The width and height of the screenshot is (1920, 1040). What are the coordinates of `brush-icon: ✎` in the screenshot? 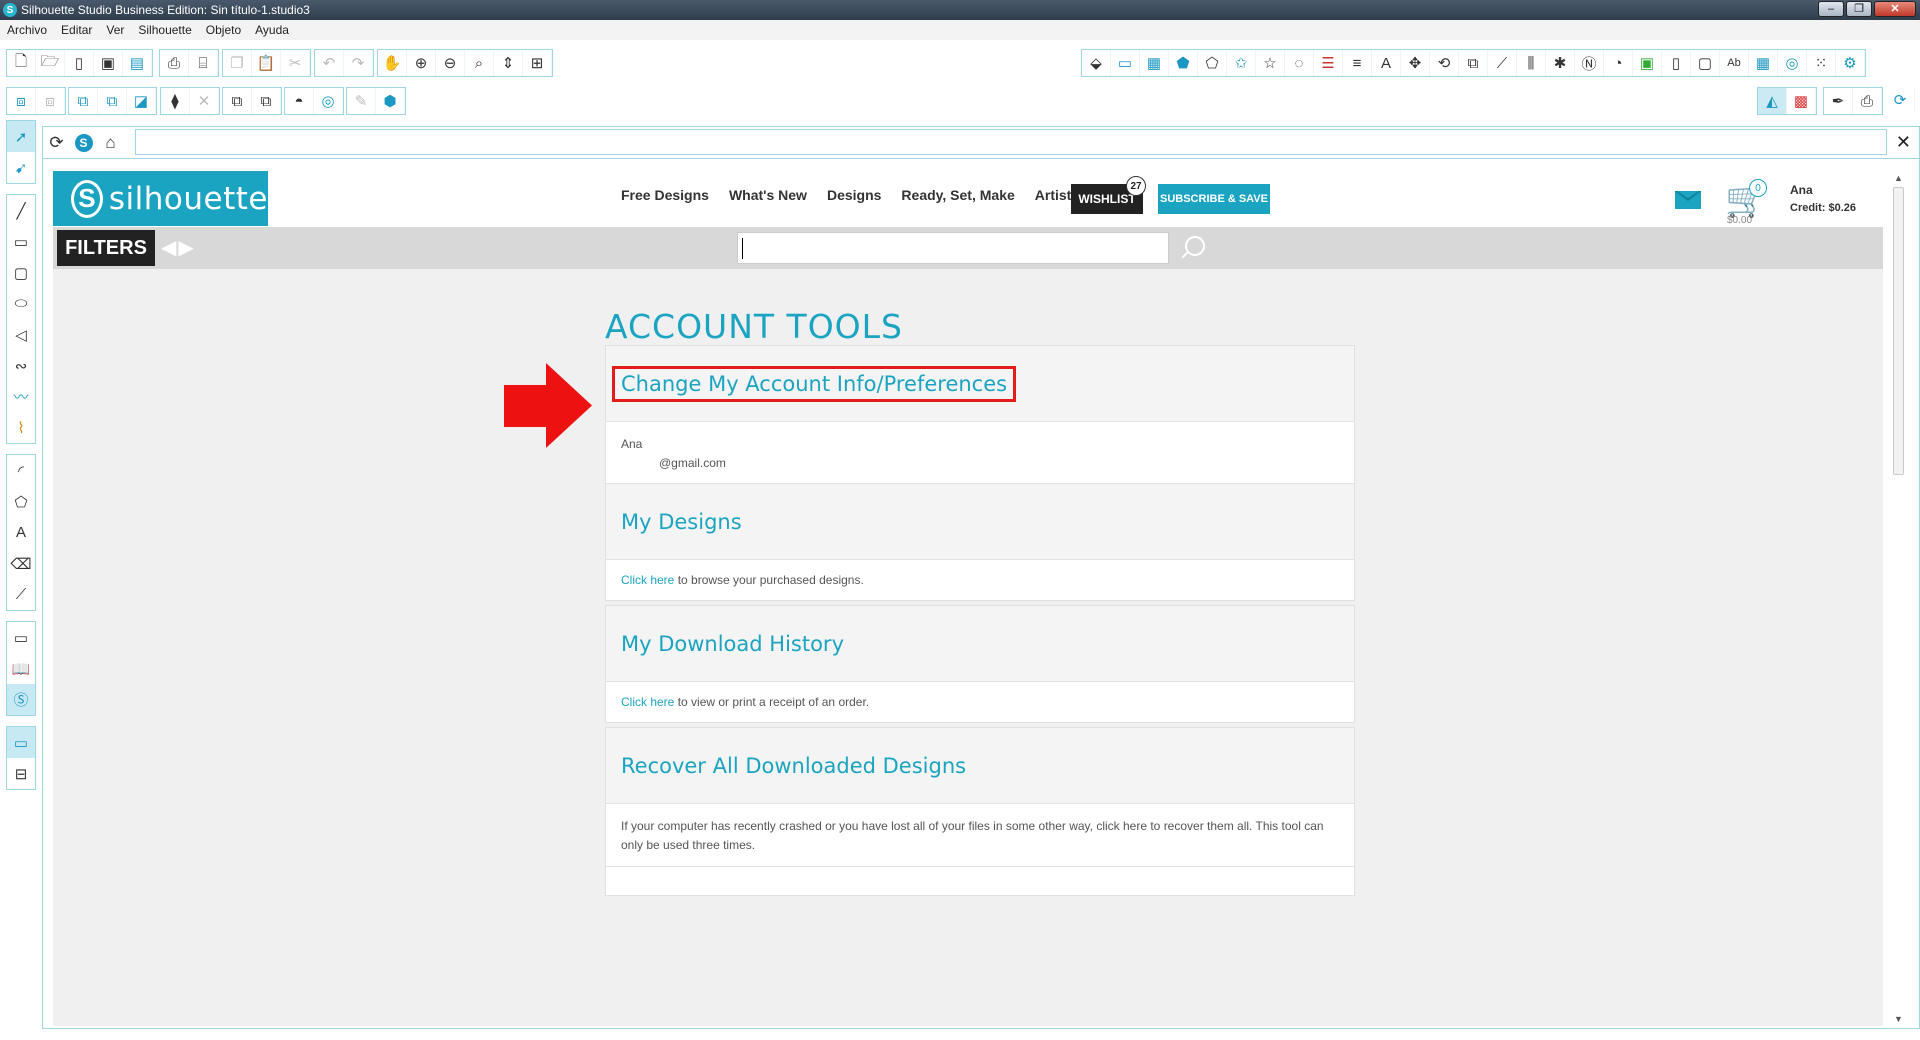 It's located at (361, 101).